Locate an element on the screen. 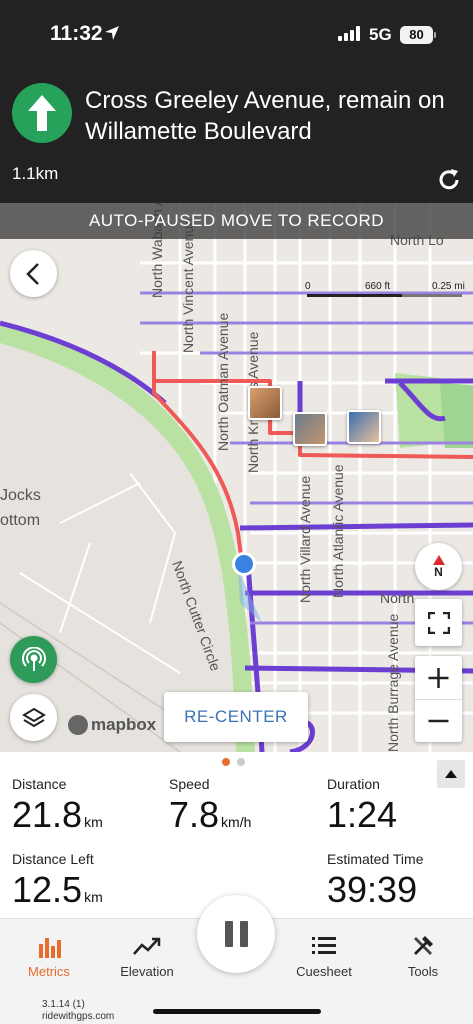  zoom-out-icon is located at coordinates (438, 721).